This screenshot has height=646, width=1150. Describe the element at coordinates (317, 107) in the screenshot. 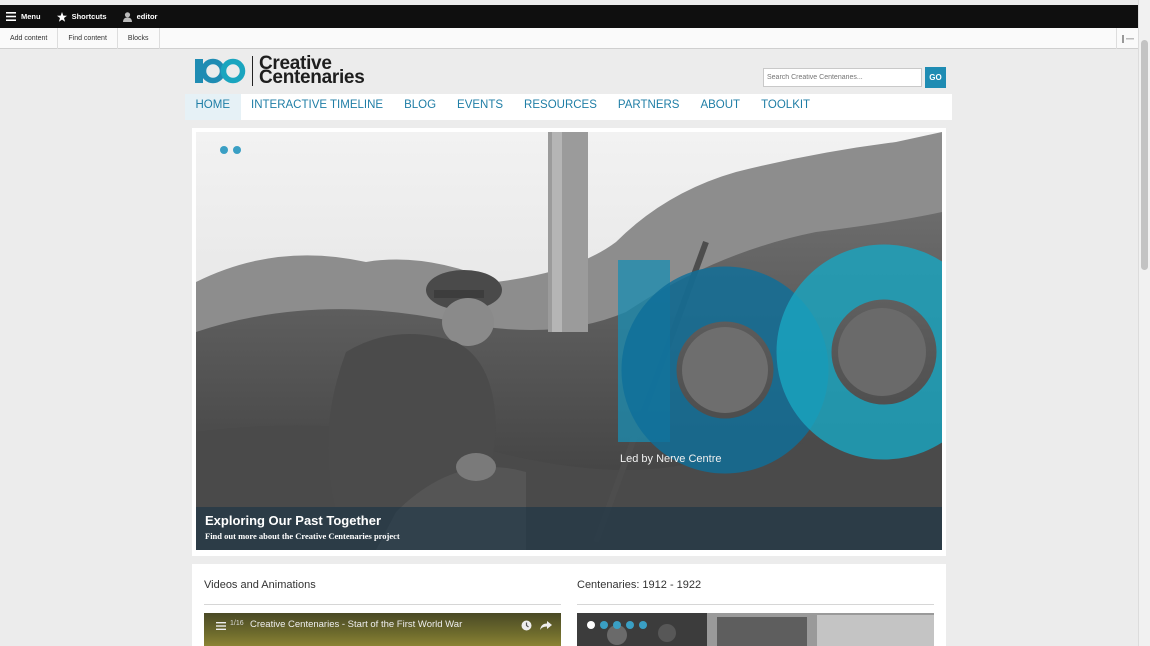

I see `nav-item-interactive-timeline: INTERACTIVE TIMELINE` at that location.